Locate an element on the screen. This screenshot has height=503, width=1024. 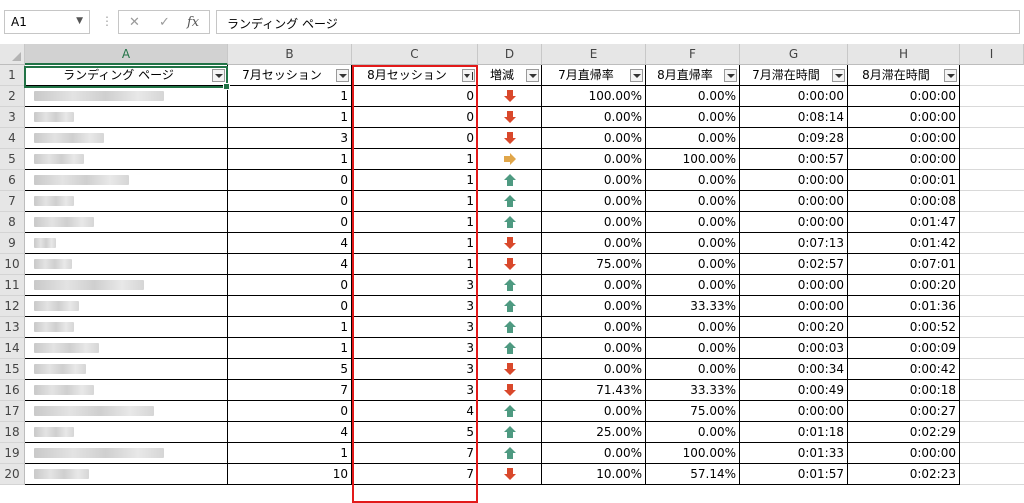
header-cell-b: 7月セッション is located at coordinates (290, 75).